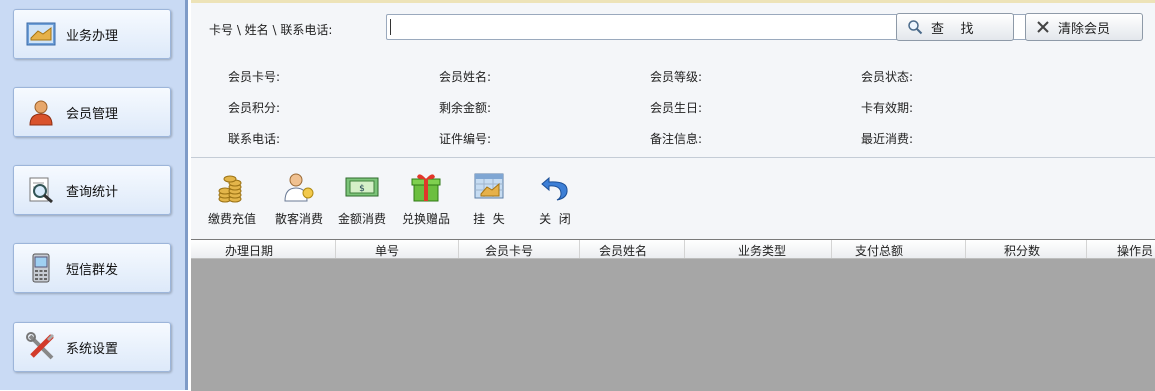  I want to click on id-number-label: 证件编号:, so click(465, 139).